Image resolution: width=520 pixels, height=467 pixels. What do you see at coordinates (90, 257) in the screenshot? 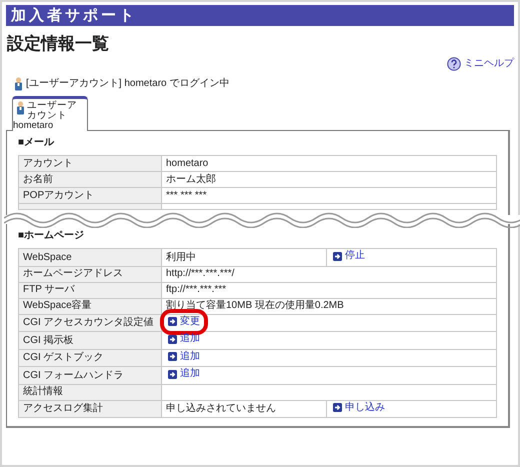
I see `table-cell: WebSpace` at bounding box center [90, 257].